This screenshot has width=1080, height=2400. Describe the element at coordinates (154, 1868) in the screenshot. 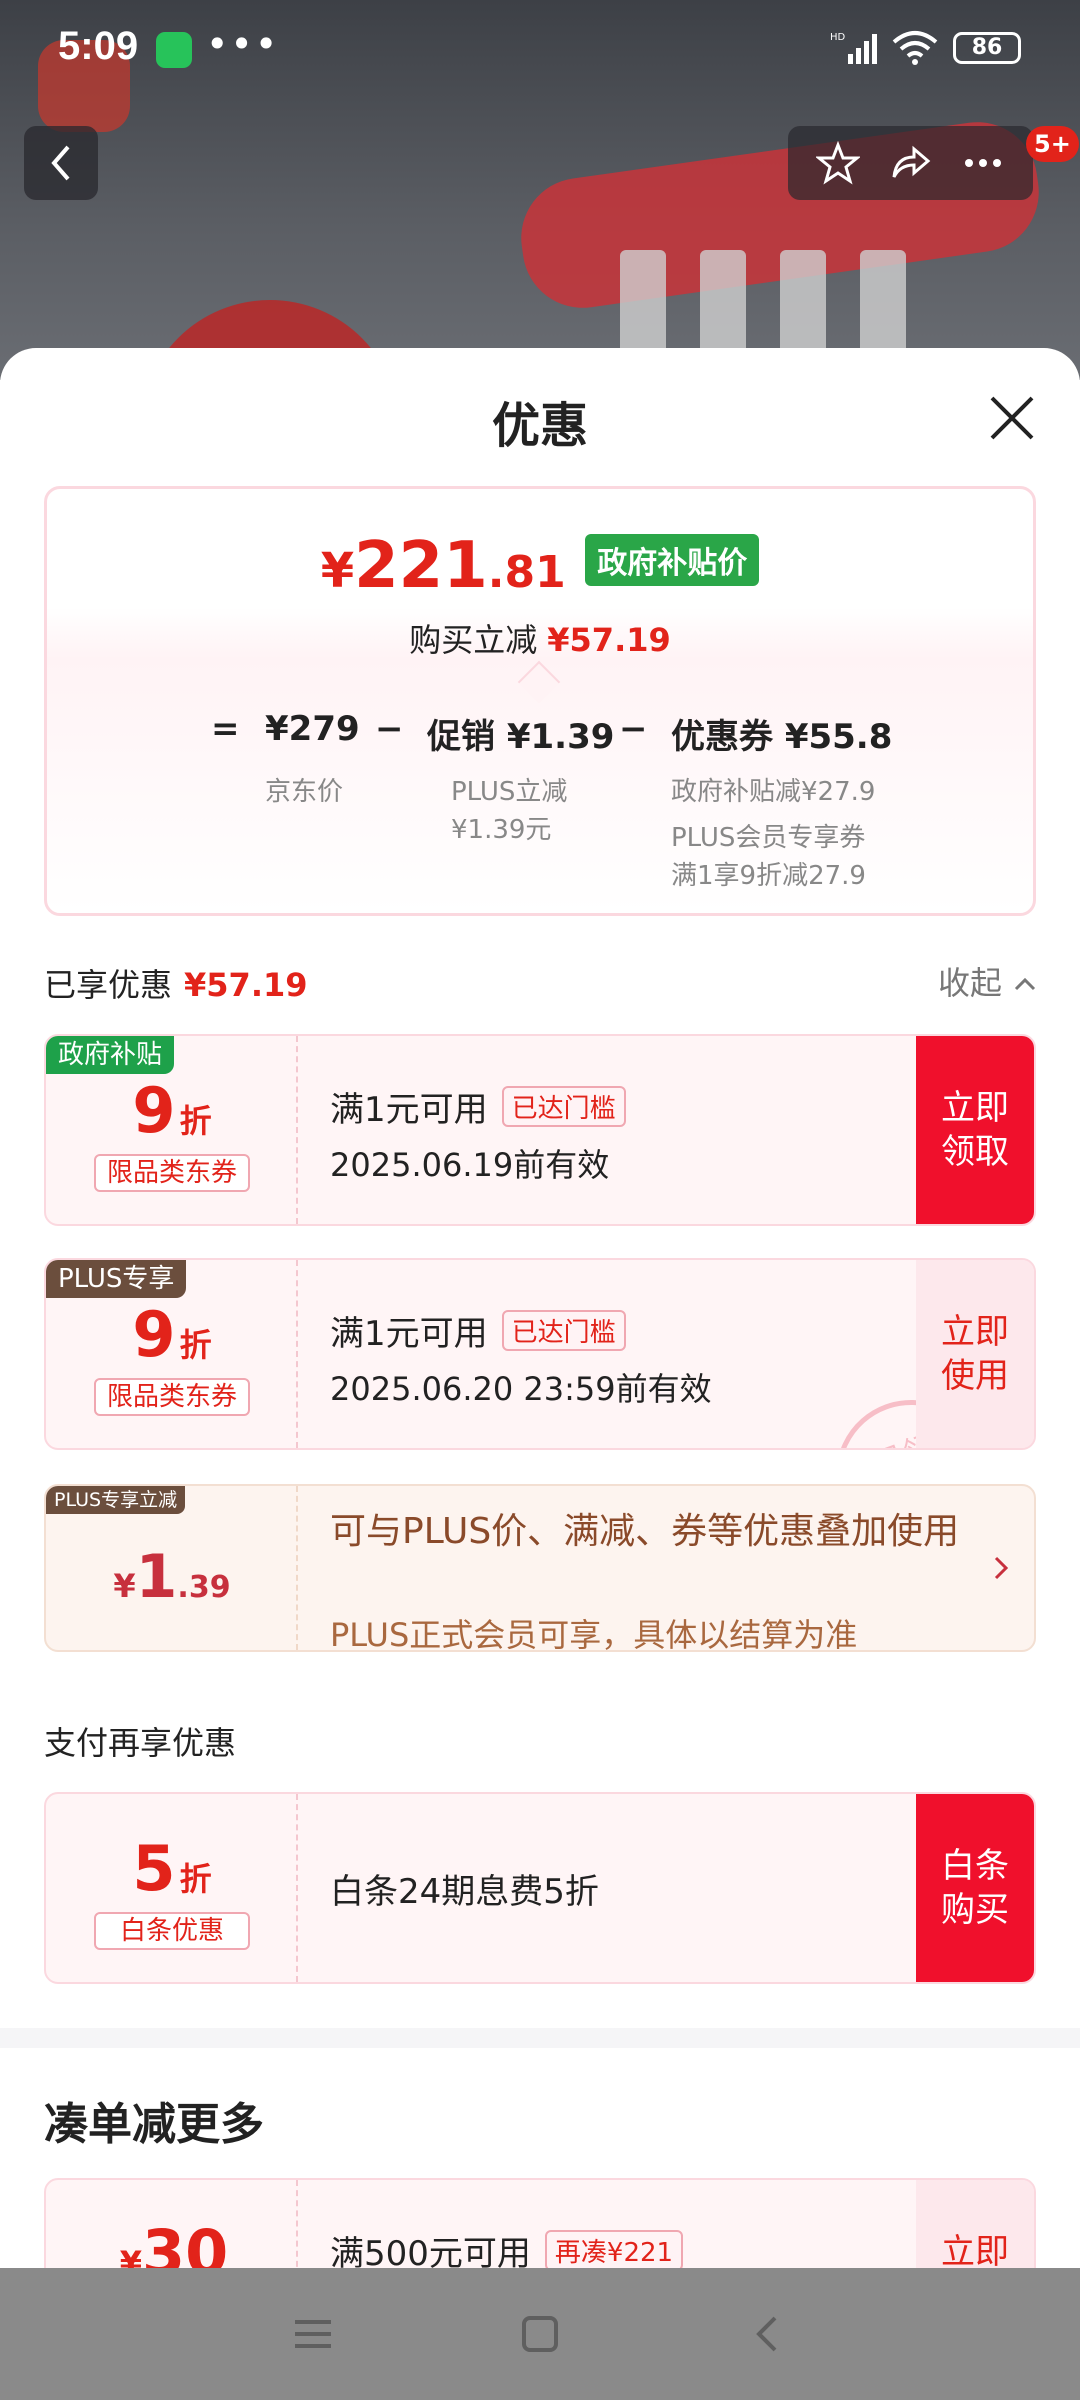

I see `discount-value: 5` at that location.